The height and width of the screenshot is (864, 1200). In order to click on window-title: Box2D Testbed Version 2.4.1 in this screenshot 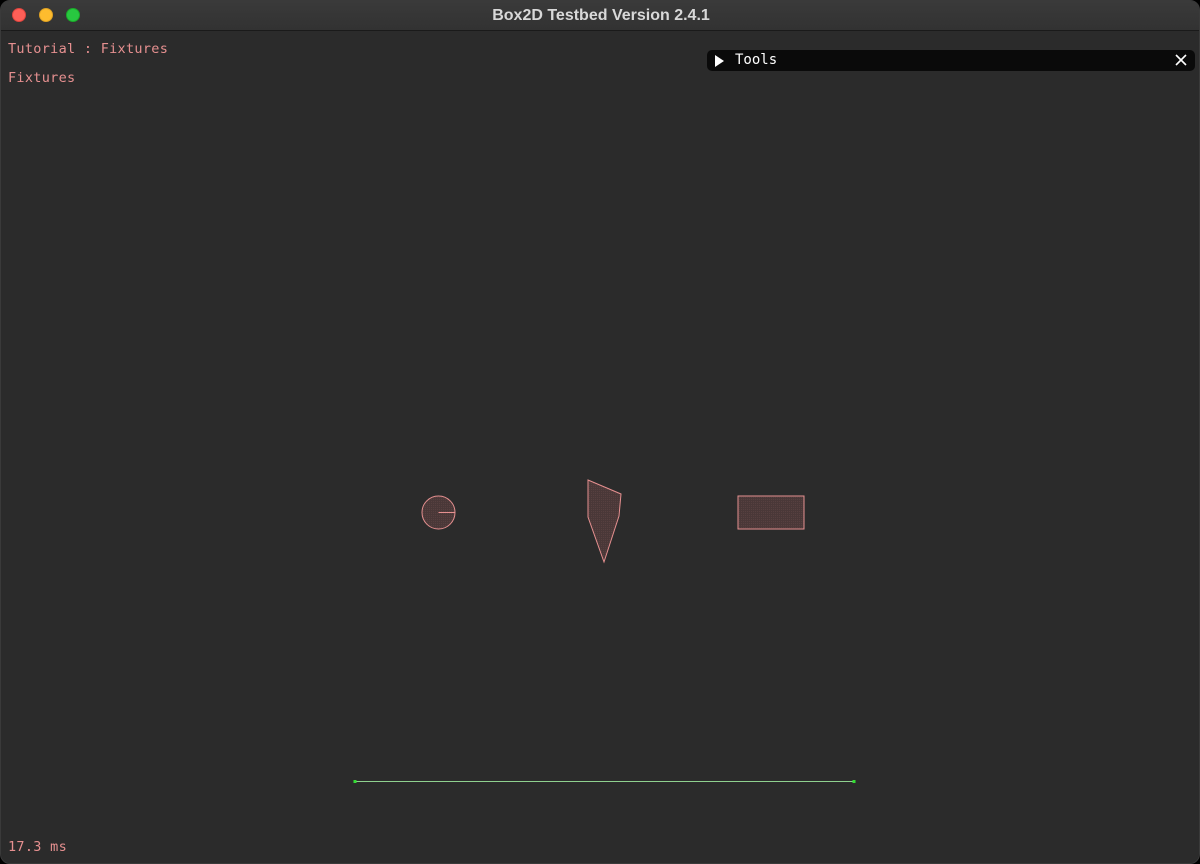, I will do `click(601, 15)`.